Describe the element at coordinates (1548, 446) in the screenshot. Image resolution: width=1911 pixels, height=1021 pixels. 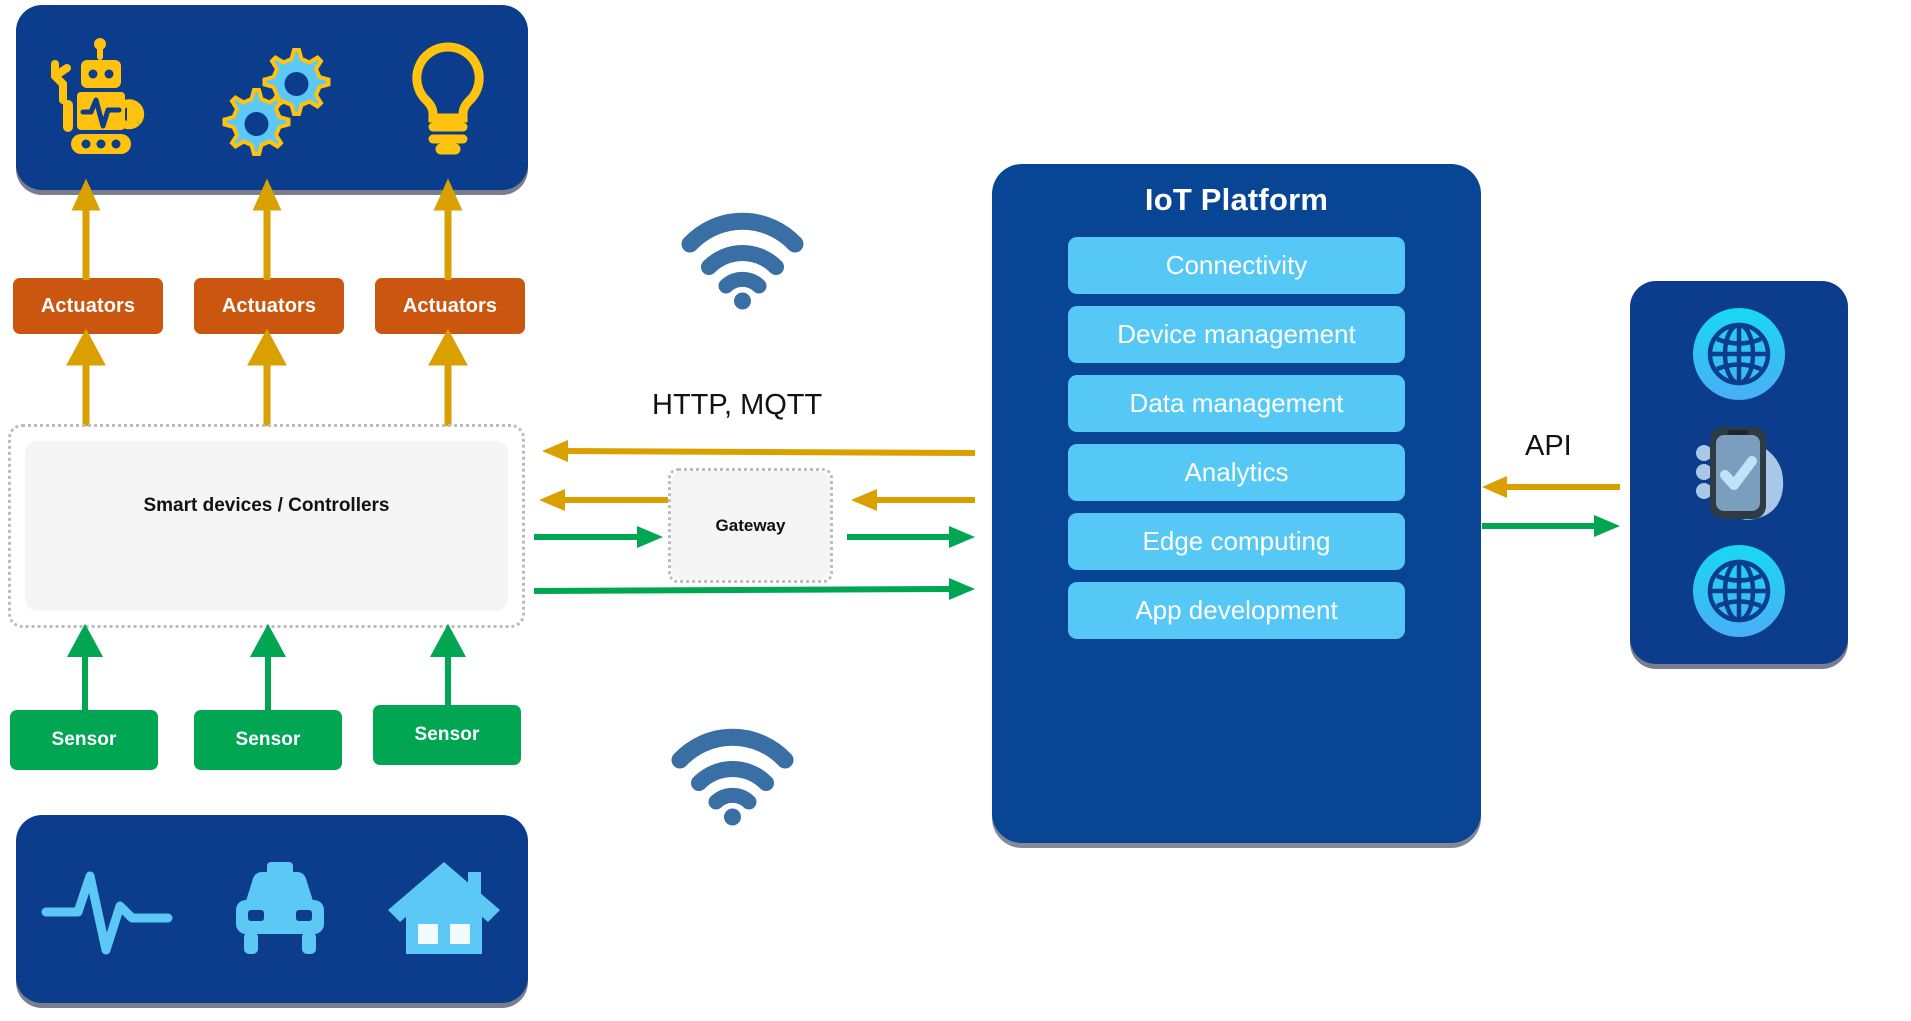
I see `api-label: API` at that location.